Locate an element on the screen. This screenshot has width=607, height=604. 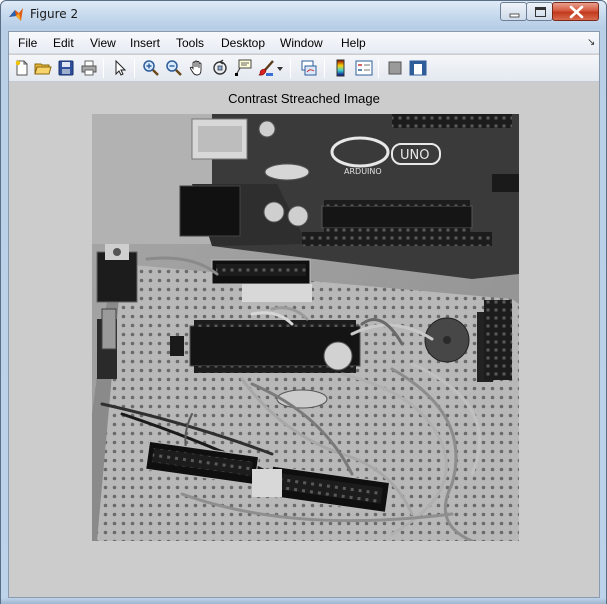
save-figure-icon is located at coordinates (66, 68).